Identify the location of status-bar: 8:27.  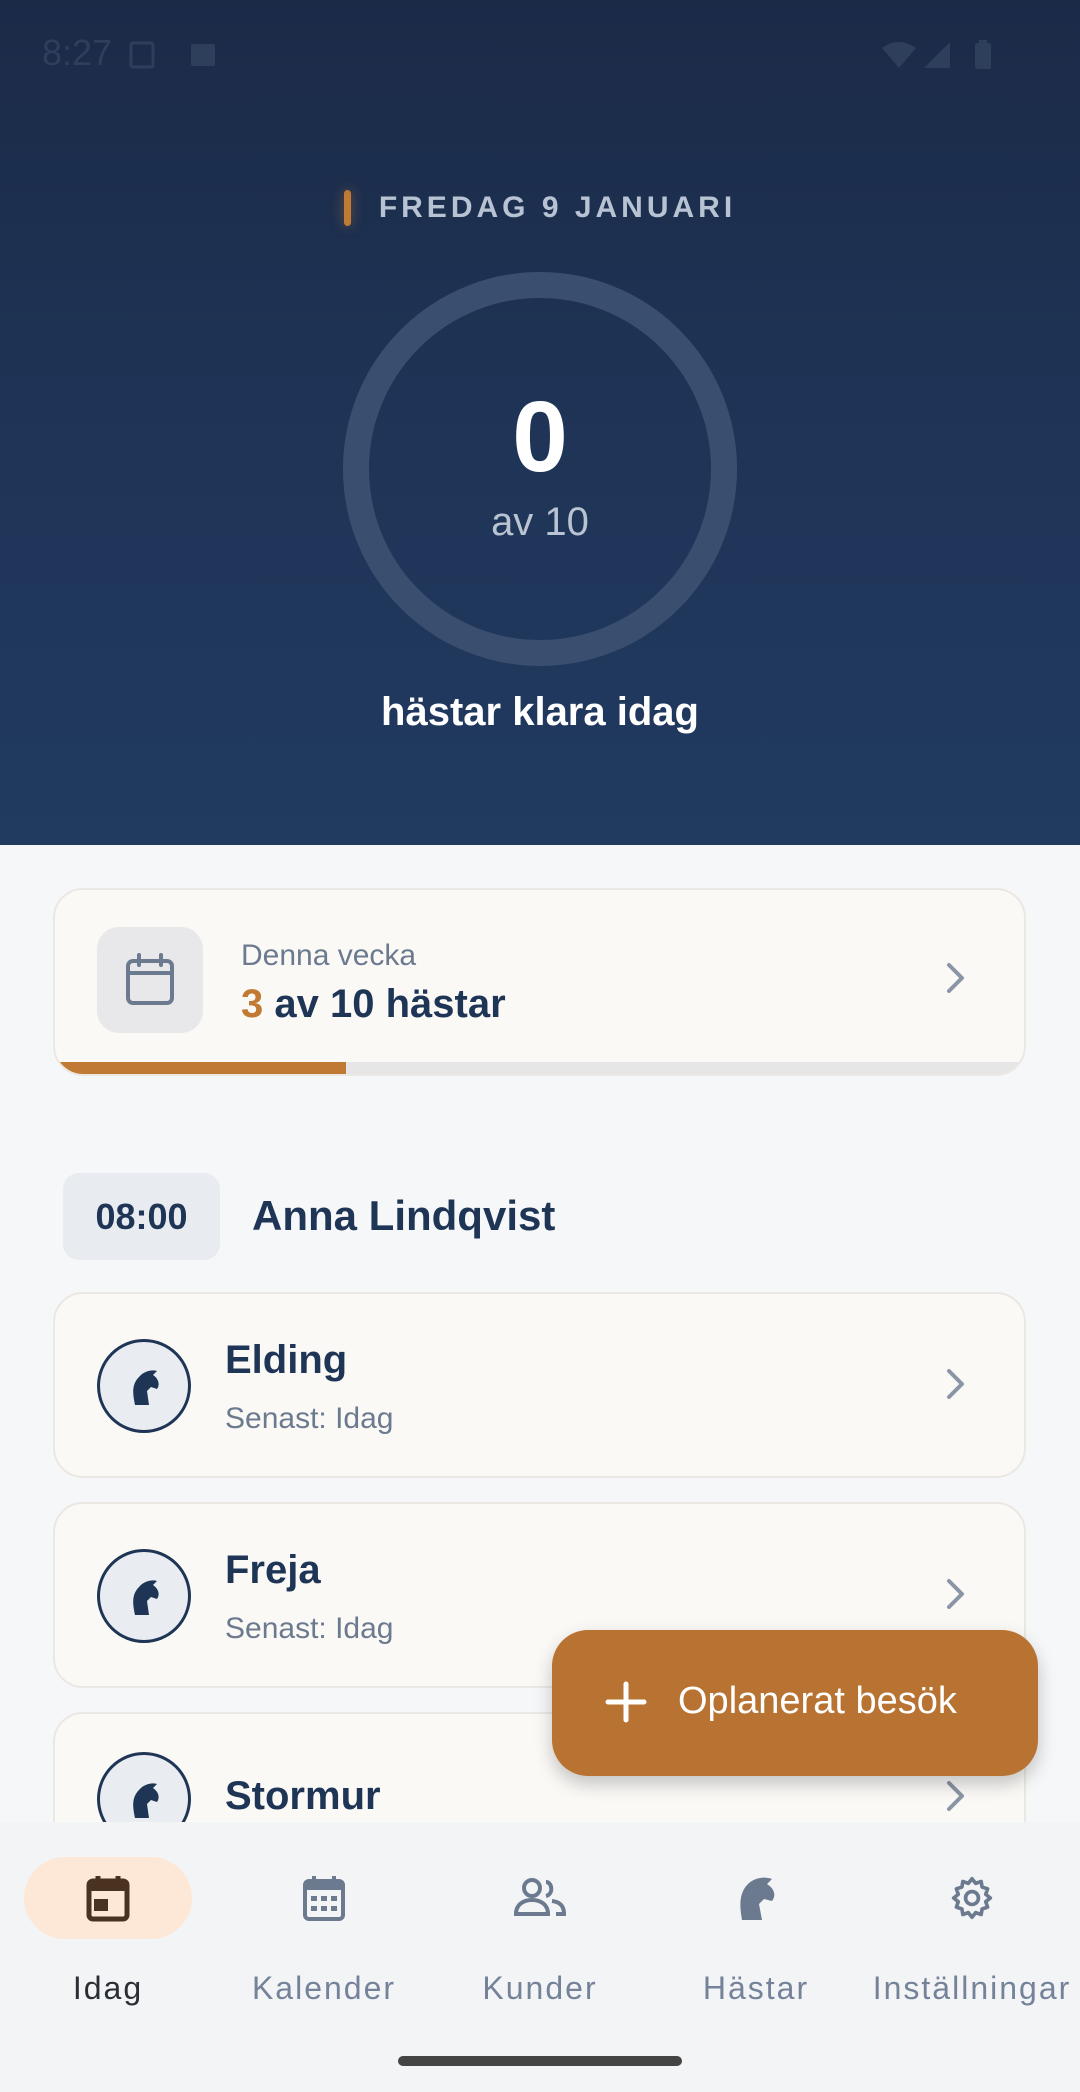
(540, 55).